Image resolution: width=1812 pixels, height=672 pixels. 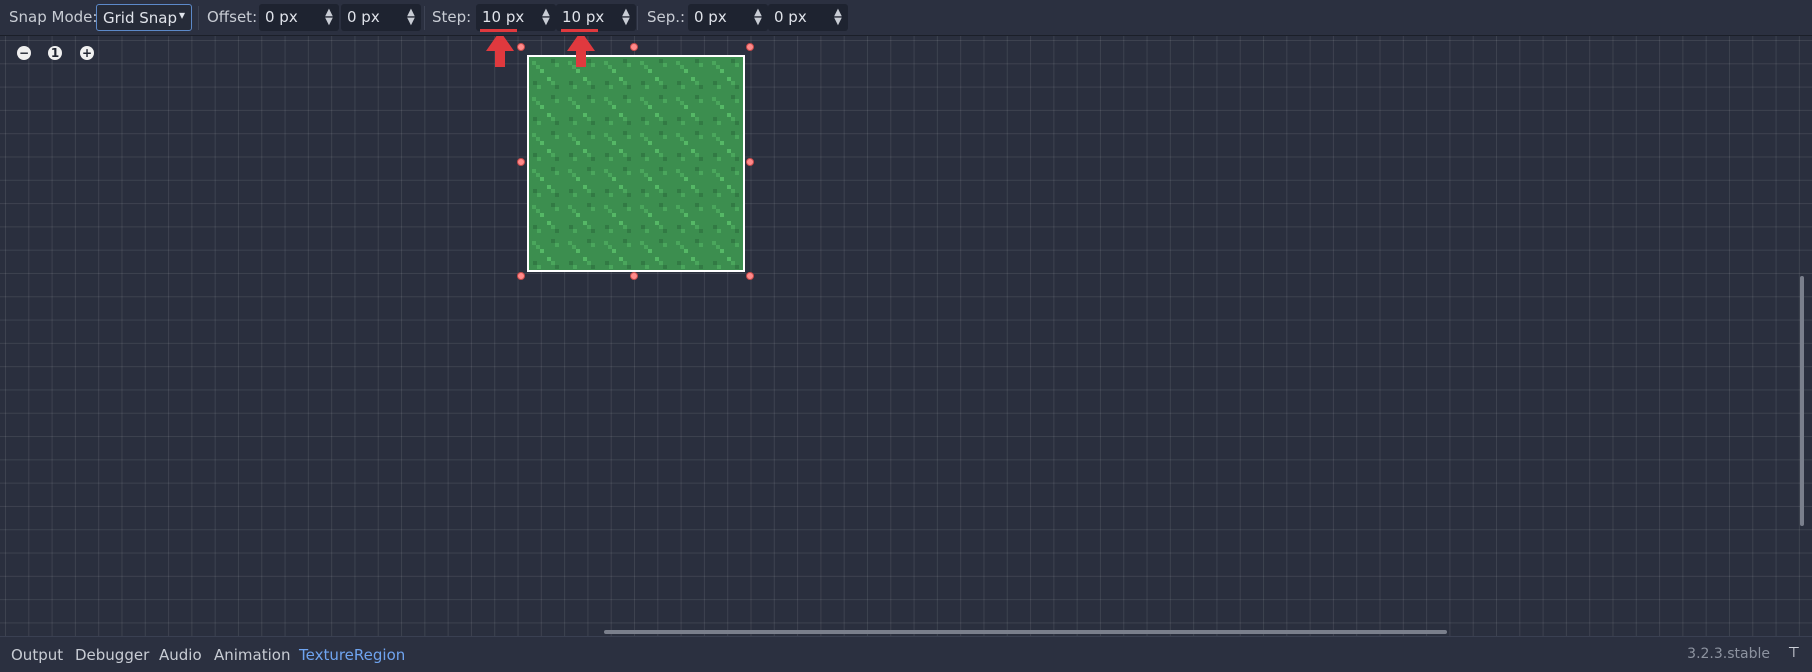 I want to click on vertical-scrollbar, so click(x=1802, y=401).